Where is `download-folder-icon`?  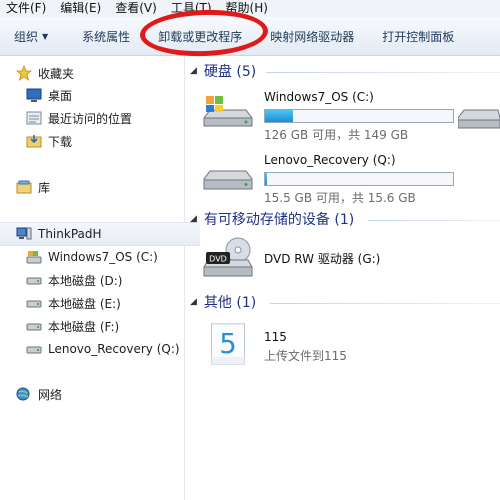
download-folder-icon is located at coordinates (34, 141).